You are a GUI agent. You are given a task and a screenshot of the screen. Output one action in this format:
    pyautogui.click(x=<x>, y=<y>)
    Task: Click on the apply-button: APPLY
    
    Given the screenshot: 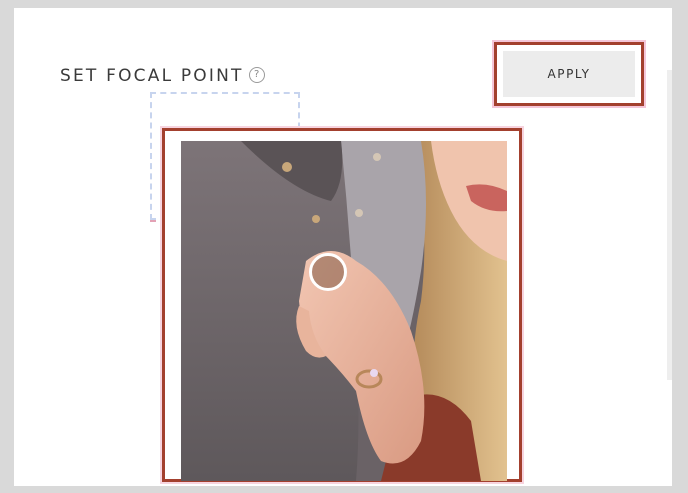 What is the action you would take?
    pyautogui.click(x=569, y=74)
    